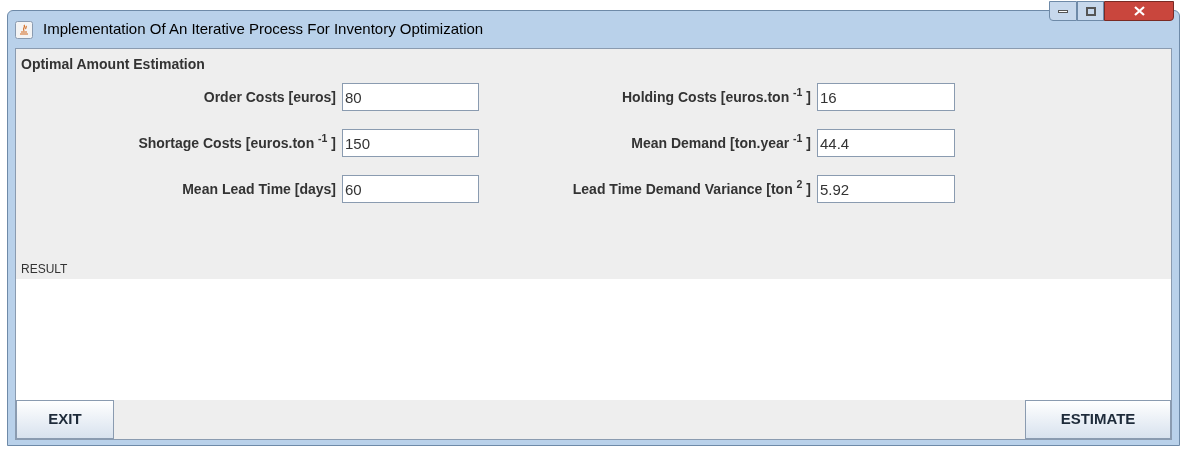 The width and height of the screenshot is (1183, 450). I want to click on window-title: Implementation Of An Iterative Process For Inventory Optimization, so click(263, 29).